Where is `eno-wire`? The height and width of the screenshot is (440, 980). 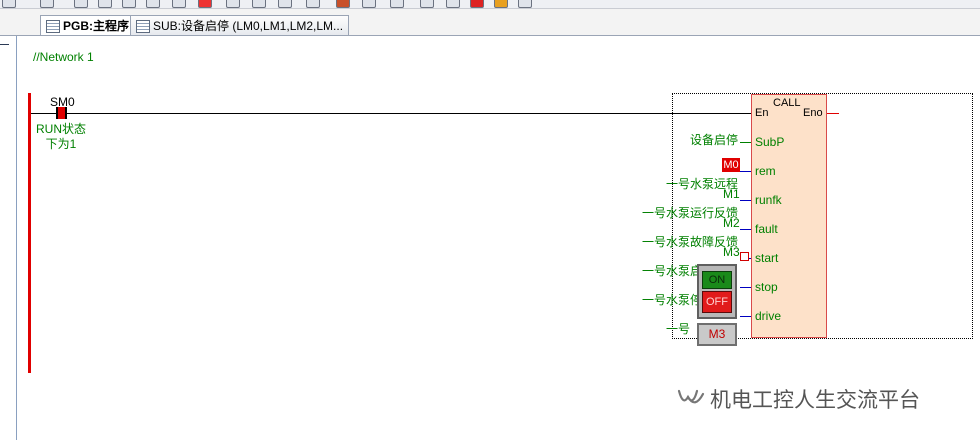 eno-wire is located at coordinates (833, 113).